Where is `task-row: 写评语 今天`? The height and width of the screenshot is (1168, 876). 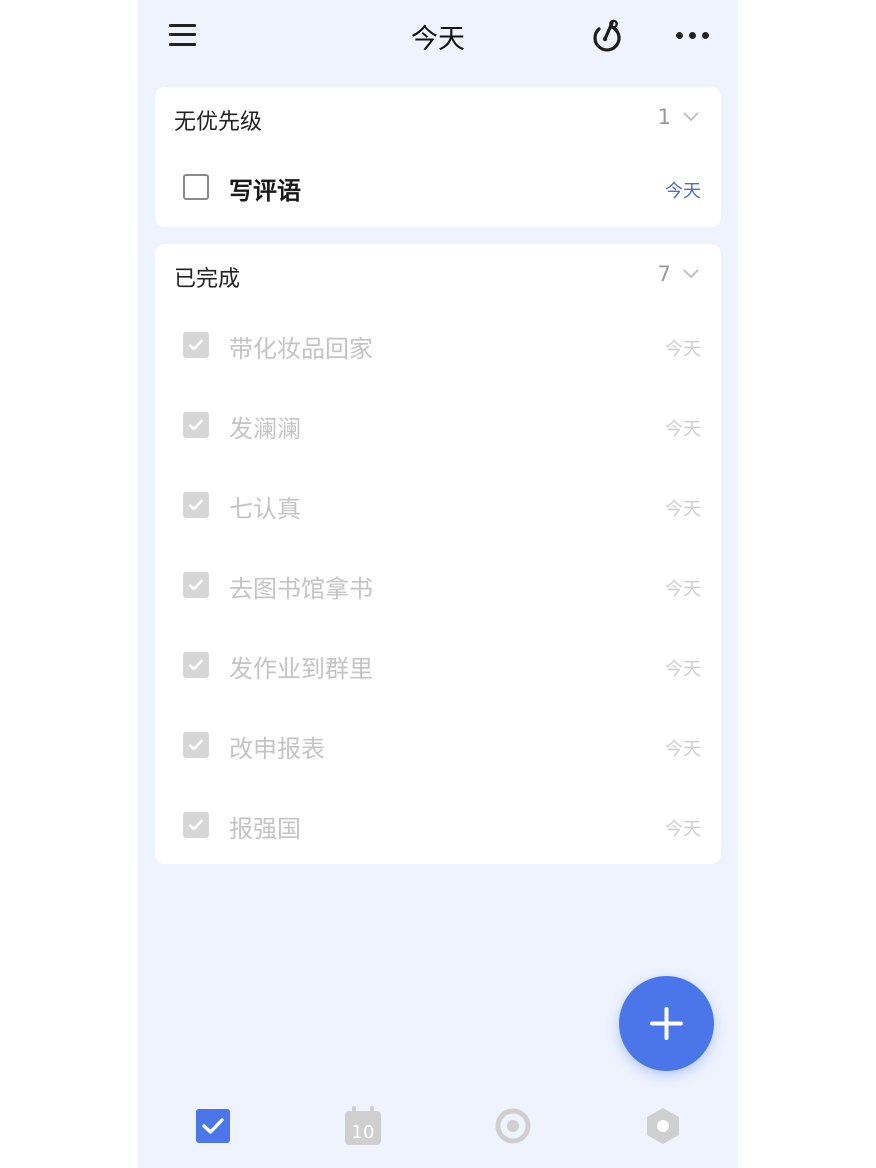
task-row: 写评语 今天 is located at coordinates (438, 185).